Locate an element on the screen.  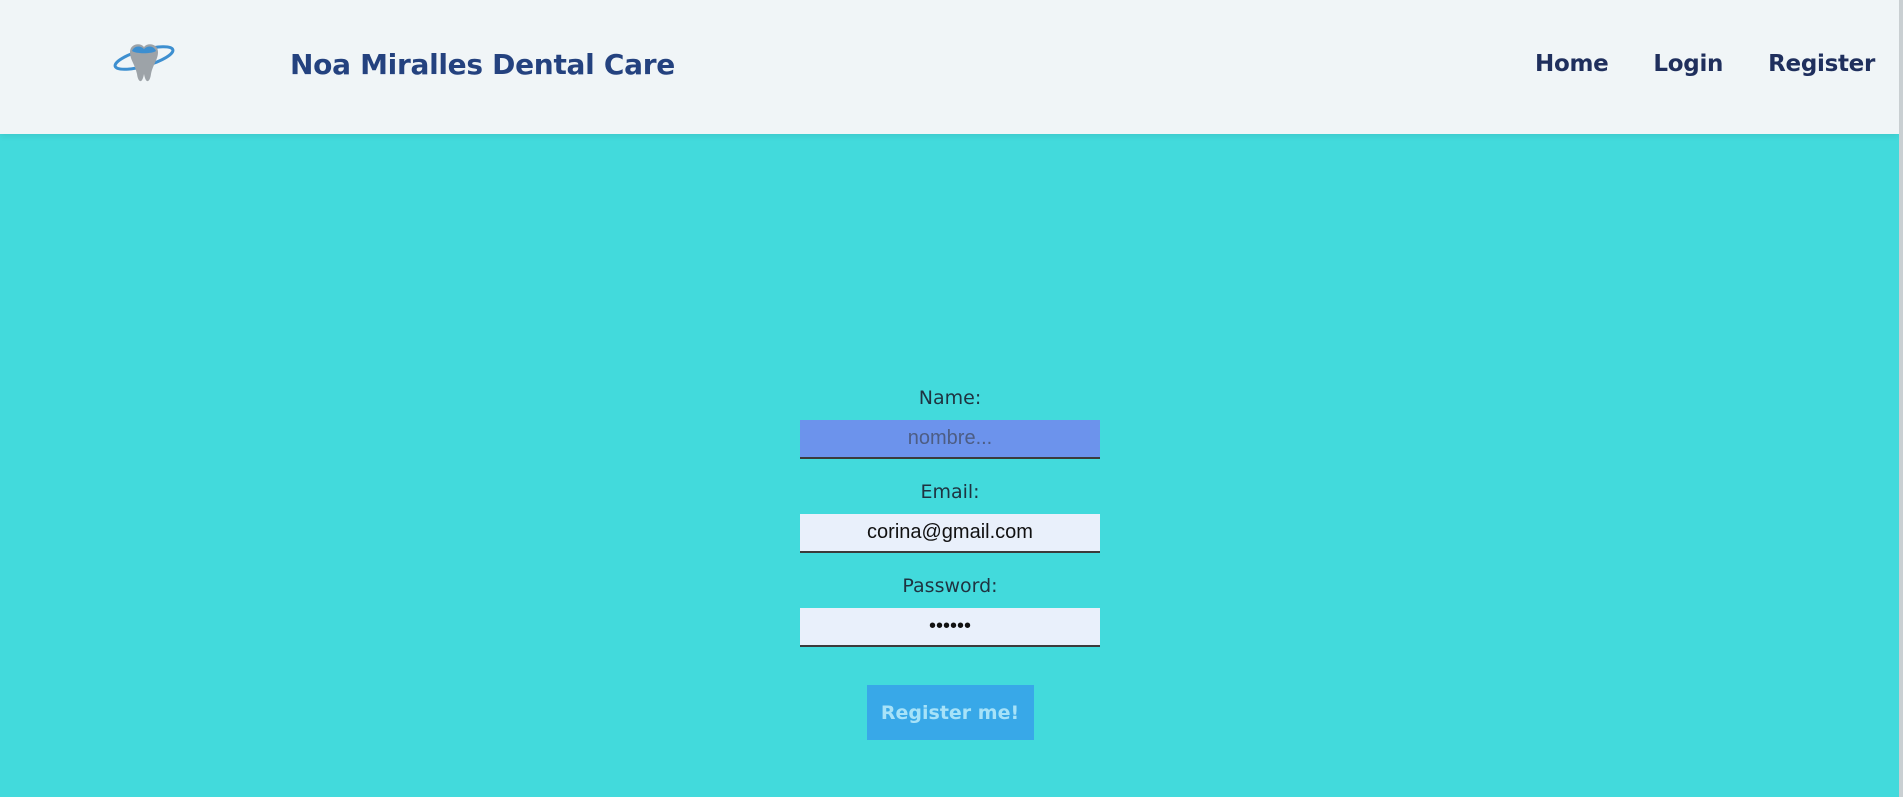
page-scrollbar is located at coordinates (1901, 398).